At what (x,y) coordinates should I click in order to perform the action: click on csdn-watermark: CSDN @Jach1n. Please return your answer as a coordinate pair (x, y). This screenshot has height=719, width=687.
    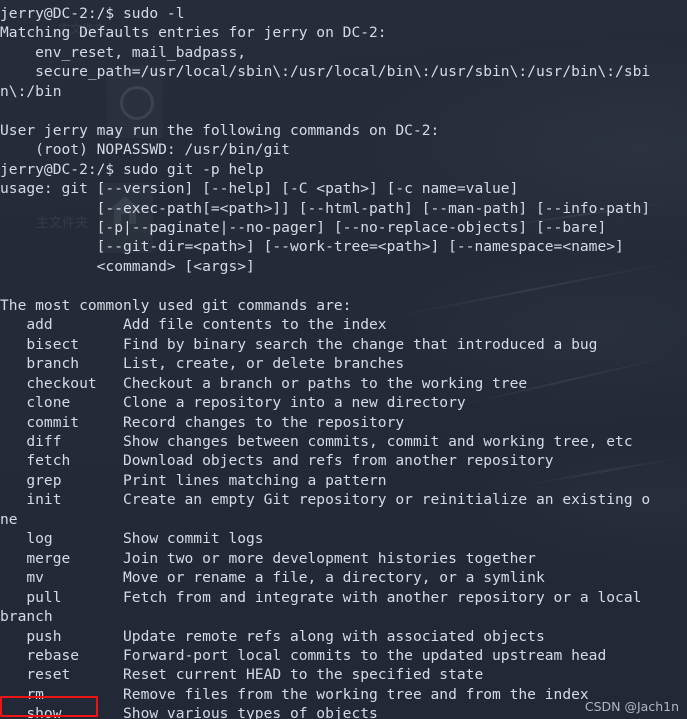
    Looking at the image, I should click on (631, 706).